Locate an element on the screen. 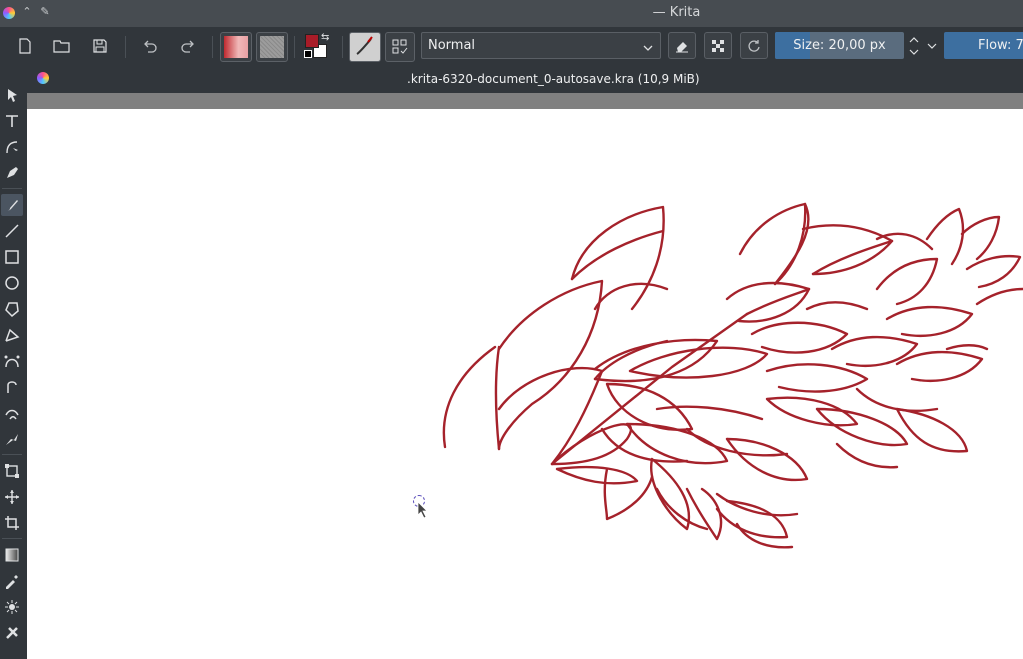 Image resolution: width=1023 pixels, height=659 pixels. multibrush-tool-icon is located at coordinates (12, 439).